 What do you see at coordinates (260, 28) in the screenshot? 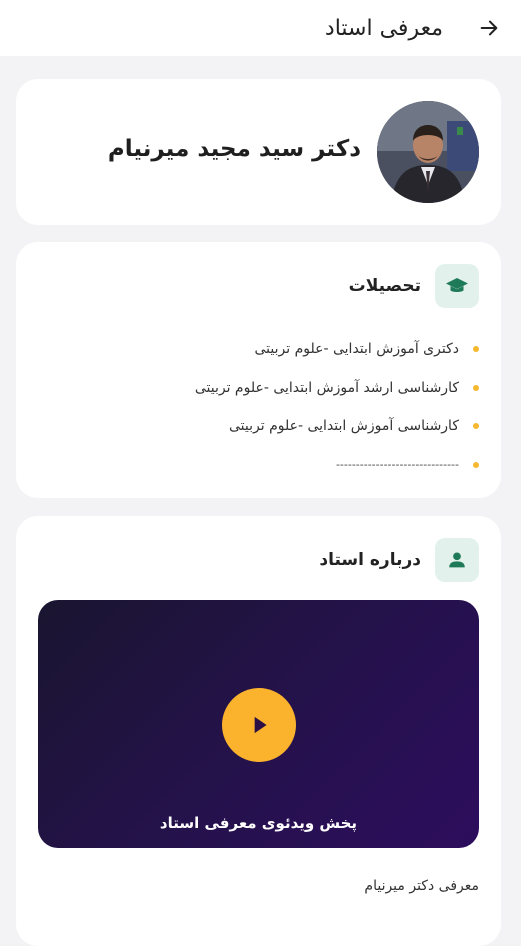
I see `app-header: معرفی استاد` at bounding box center [260, 28].